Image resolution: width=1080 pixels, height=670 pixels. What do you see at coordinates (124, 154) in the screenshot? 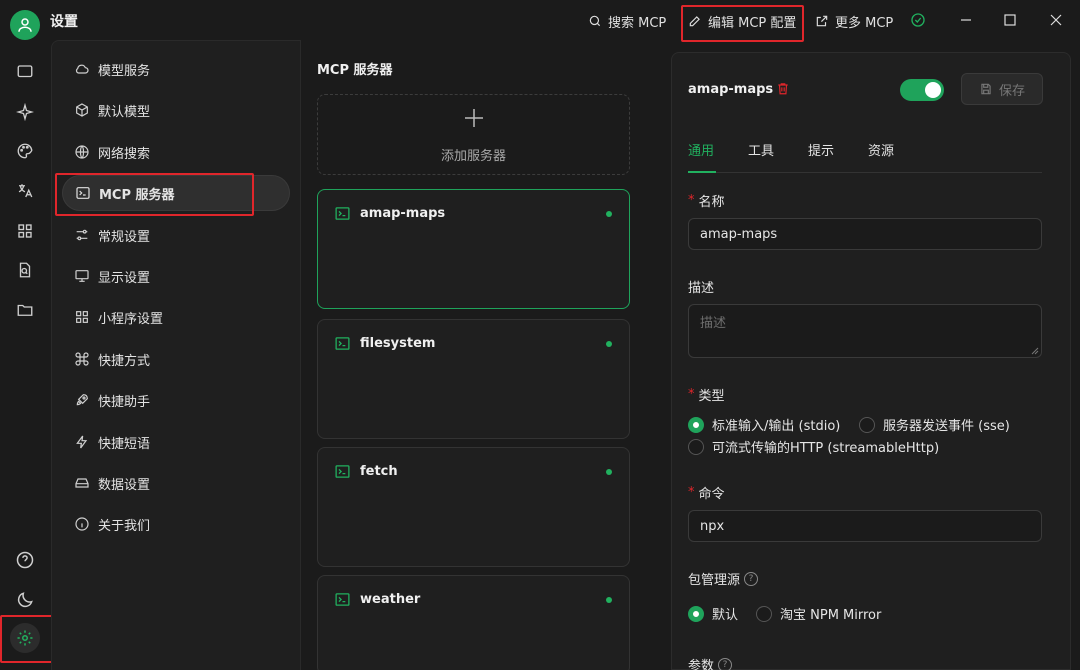
I see `nav-item-label: 网络搜索` at bounding box center [124, 154].